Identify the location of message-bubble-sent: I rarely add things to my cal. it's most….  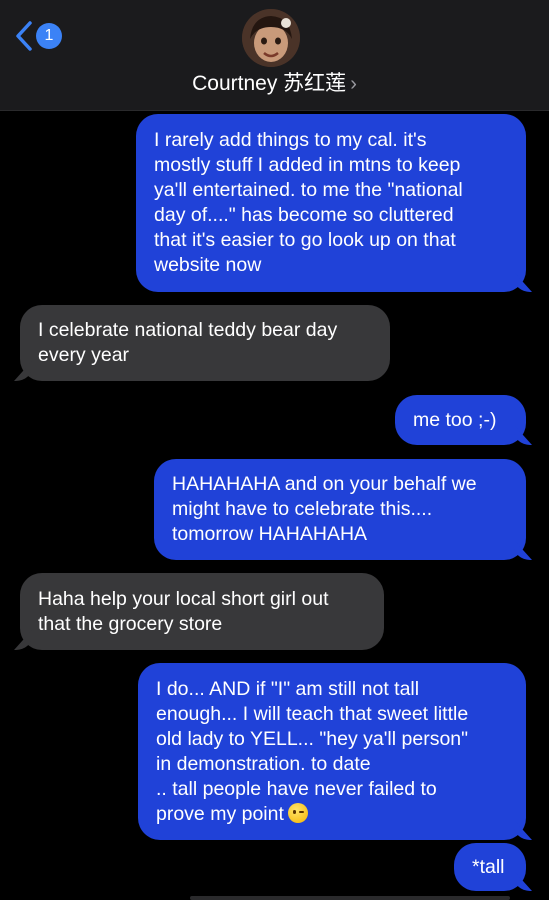
(331, 203).